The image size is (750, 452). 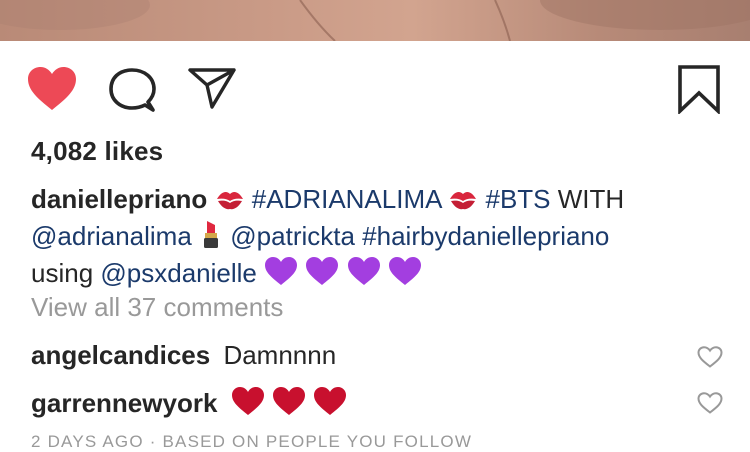 I want to click on comment-button, so click(x=132, y=90).